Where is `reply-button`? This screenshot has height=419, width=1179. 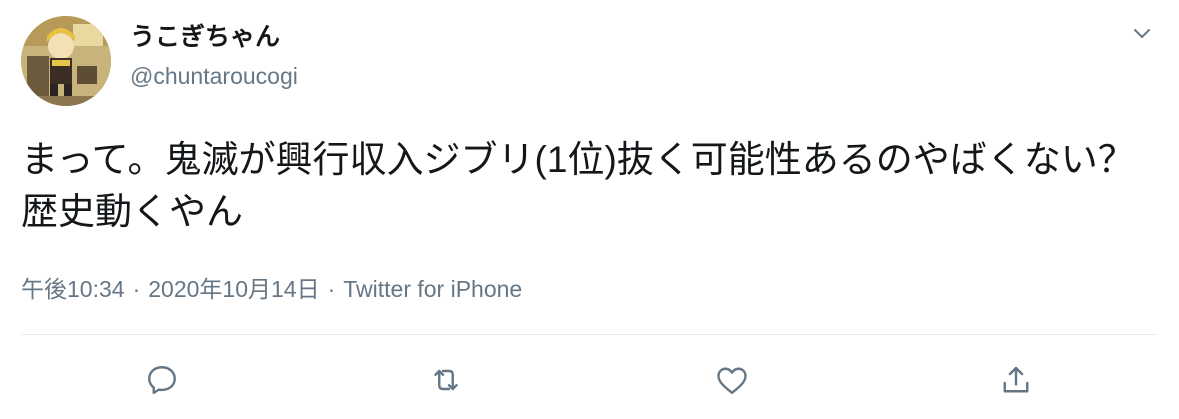 reply-button is located at coordinates (162, 380).